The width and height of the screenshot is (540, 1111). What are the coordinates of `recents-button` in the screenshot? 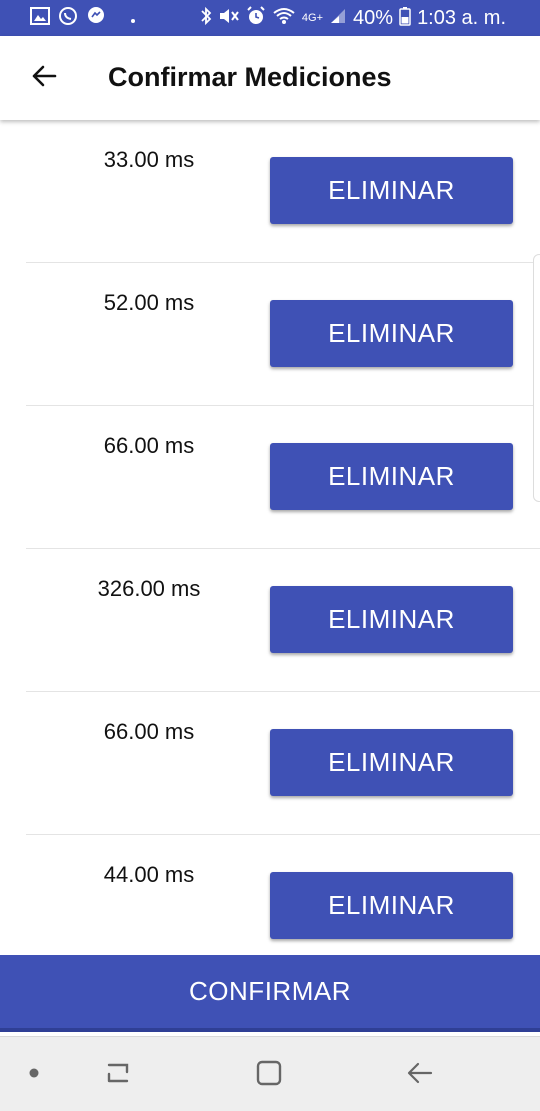 It's located at (118, 1075).